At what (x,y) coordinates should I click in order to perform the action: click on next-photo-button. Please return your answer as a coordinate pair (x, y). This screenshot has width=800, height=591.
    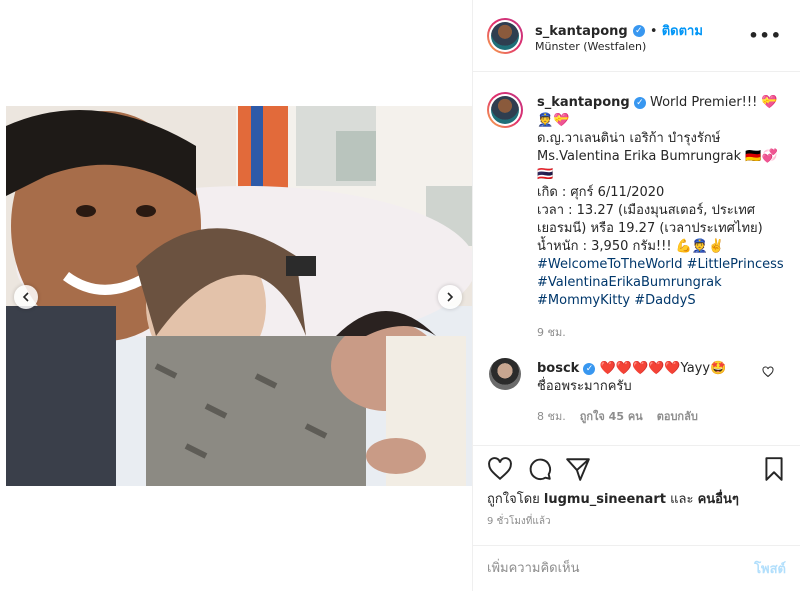
    Looking at the image, I should click on (450, 297).